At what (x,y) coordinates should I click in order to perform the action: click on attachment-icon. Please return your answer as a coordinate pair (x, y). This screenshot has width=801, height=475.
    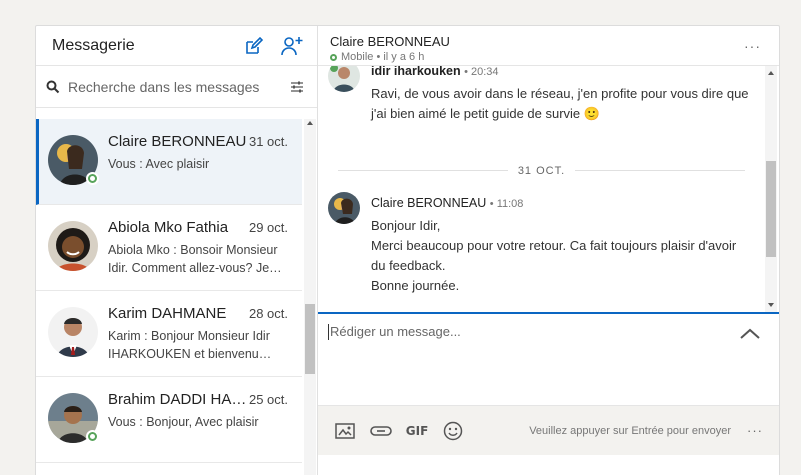
    Looking at the image, I should click on (381, 431).